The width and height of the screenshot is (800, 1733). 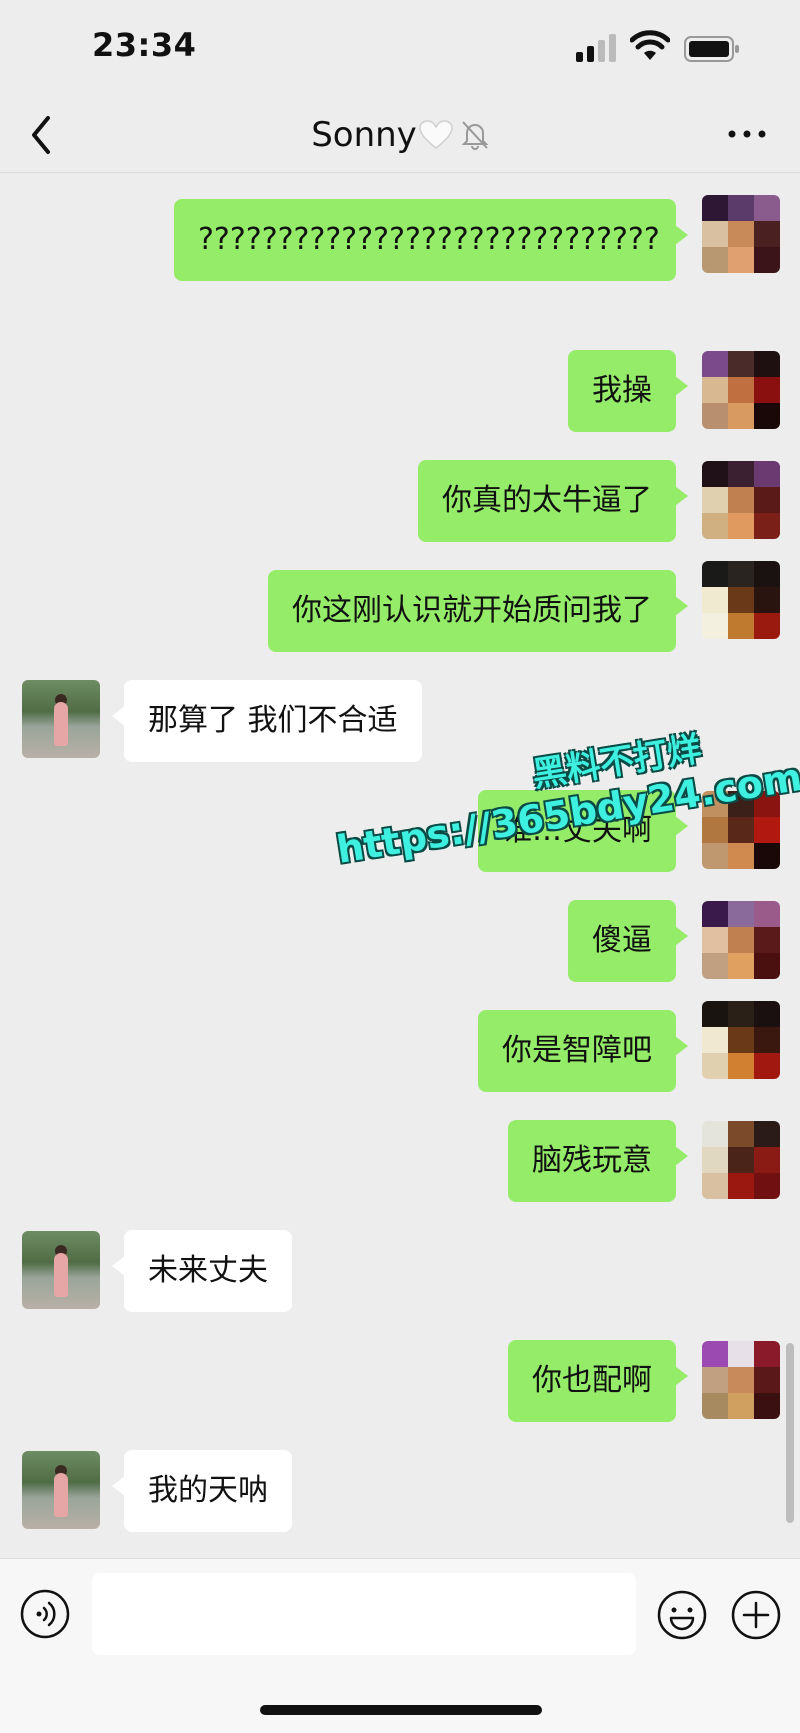 What do you see at coordinates (364, 135) in the screenshot?
I see `chat-title: Sonny` at bounding box center [364, 135].